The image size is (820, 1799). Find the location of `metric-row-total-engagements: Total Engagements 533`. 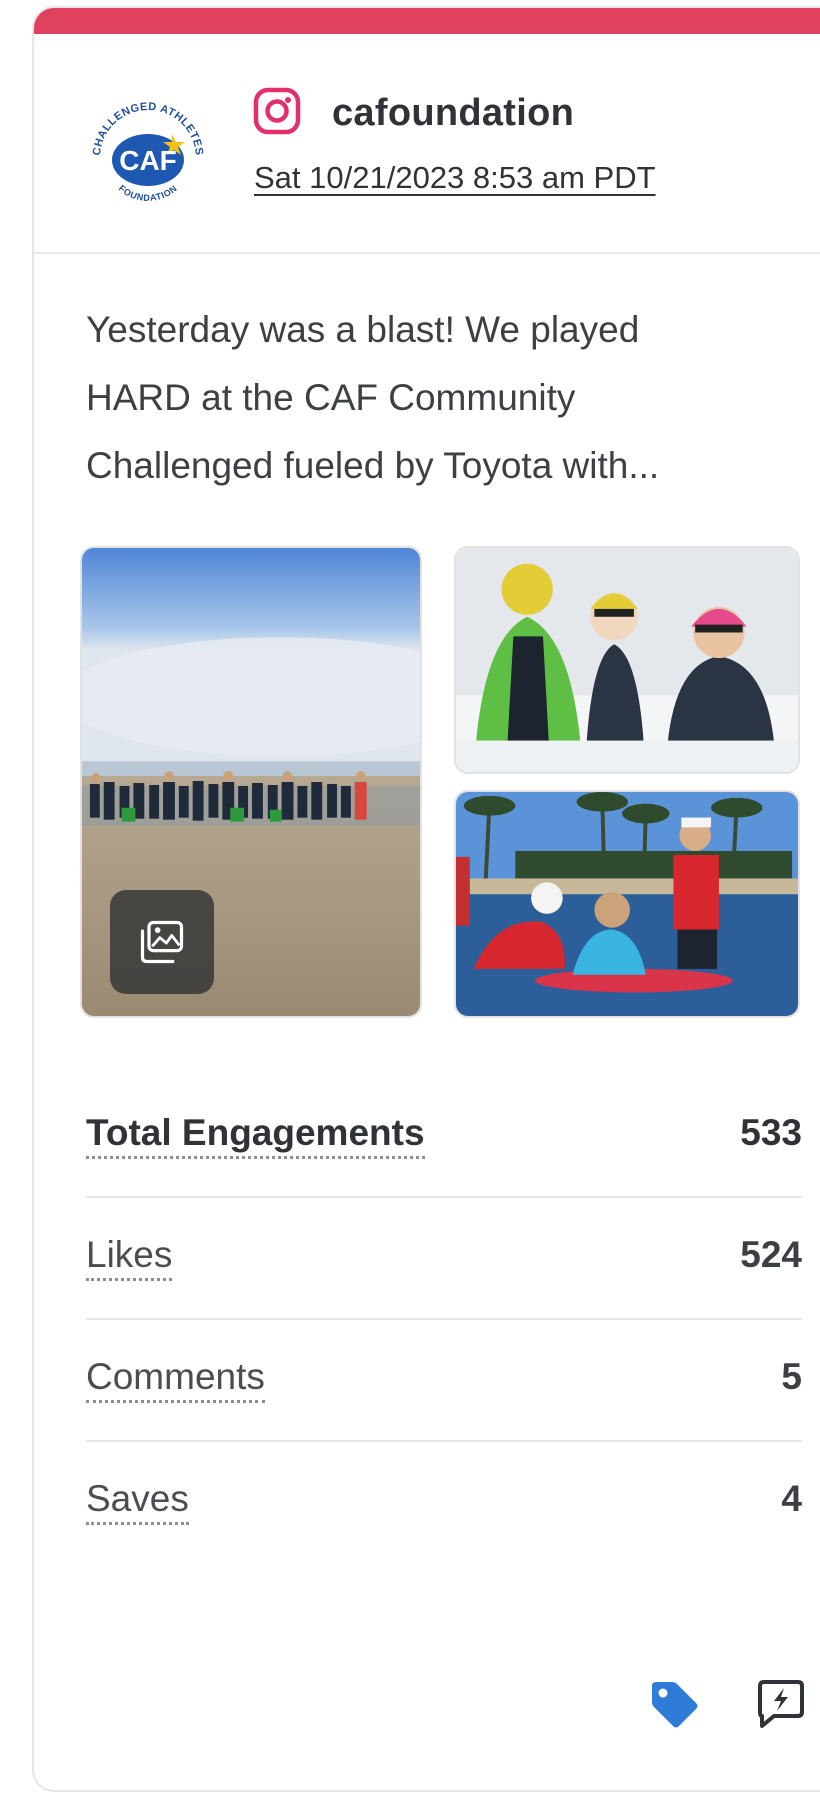

metric-row-total-engagements: Total Engagements 533 is located at coordinates (444, 1137).